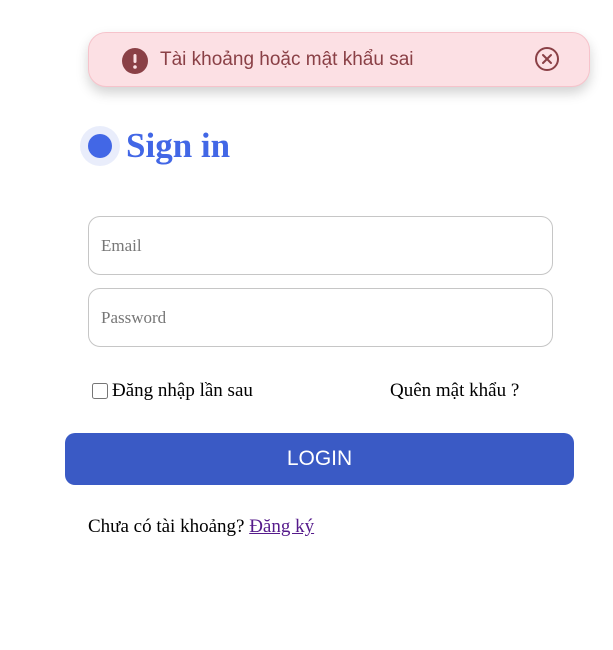  I want to click on signup-row: Chưa có tài khoảng? Đăng ký, so click(201, 527).